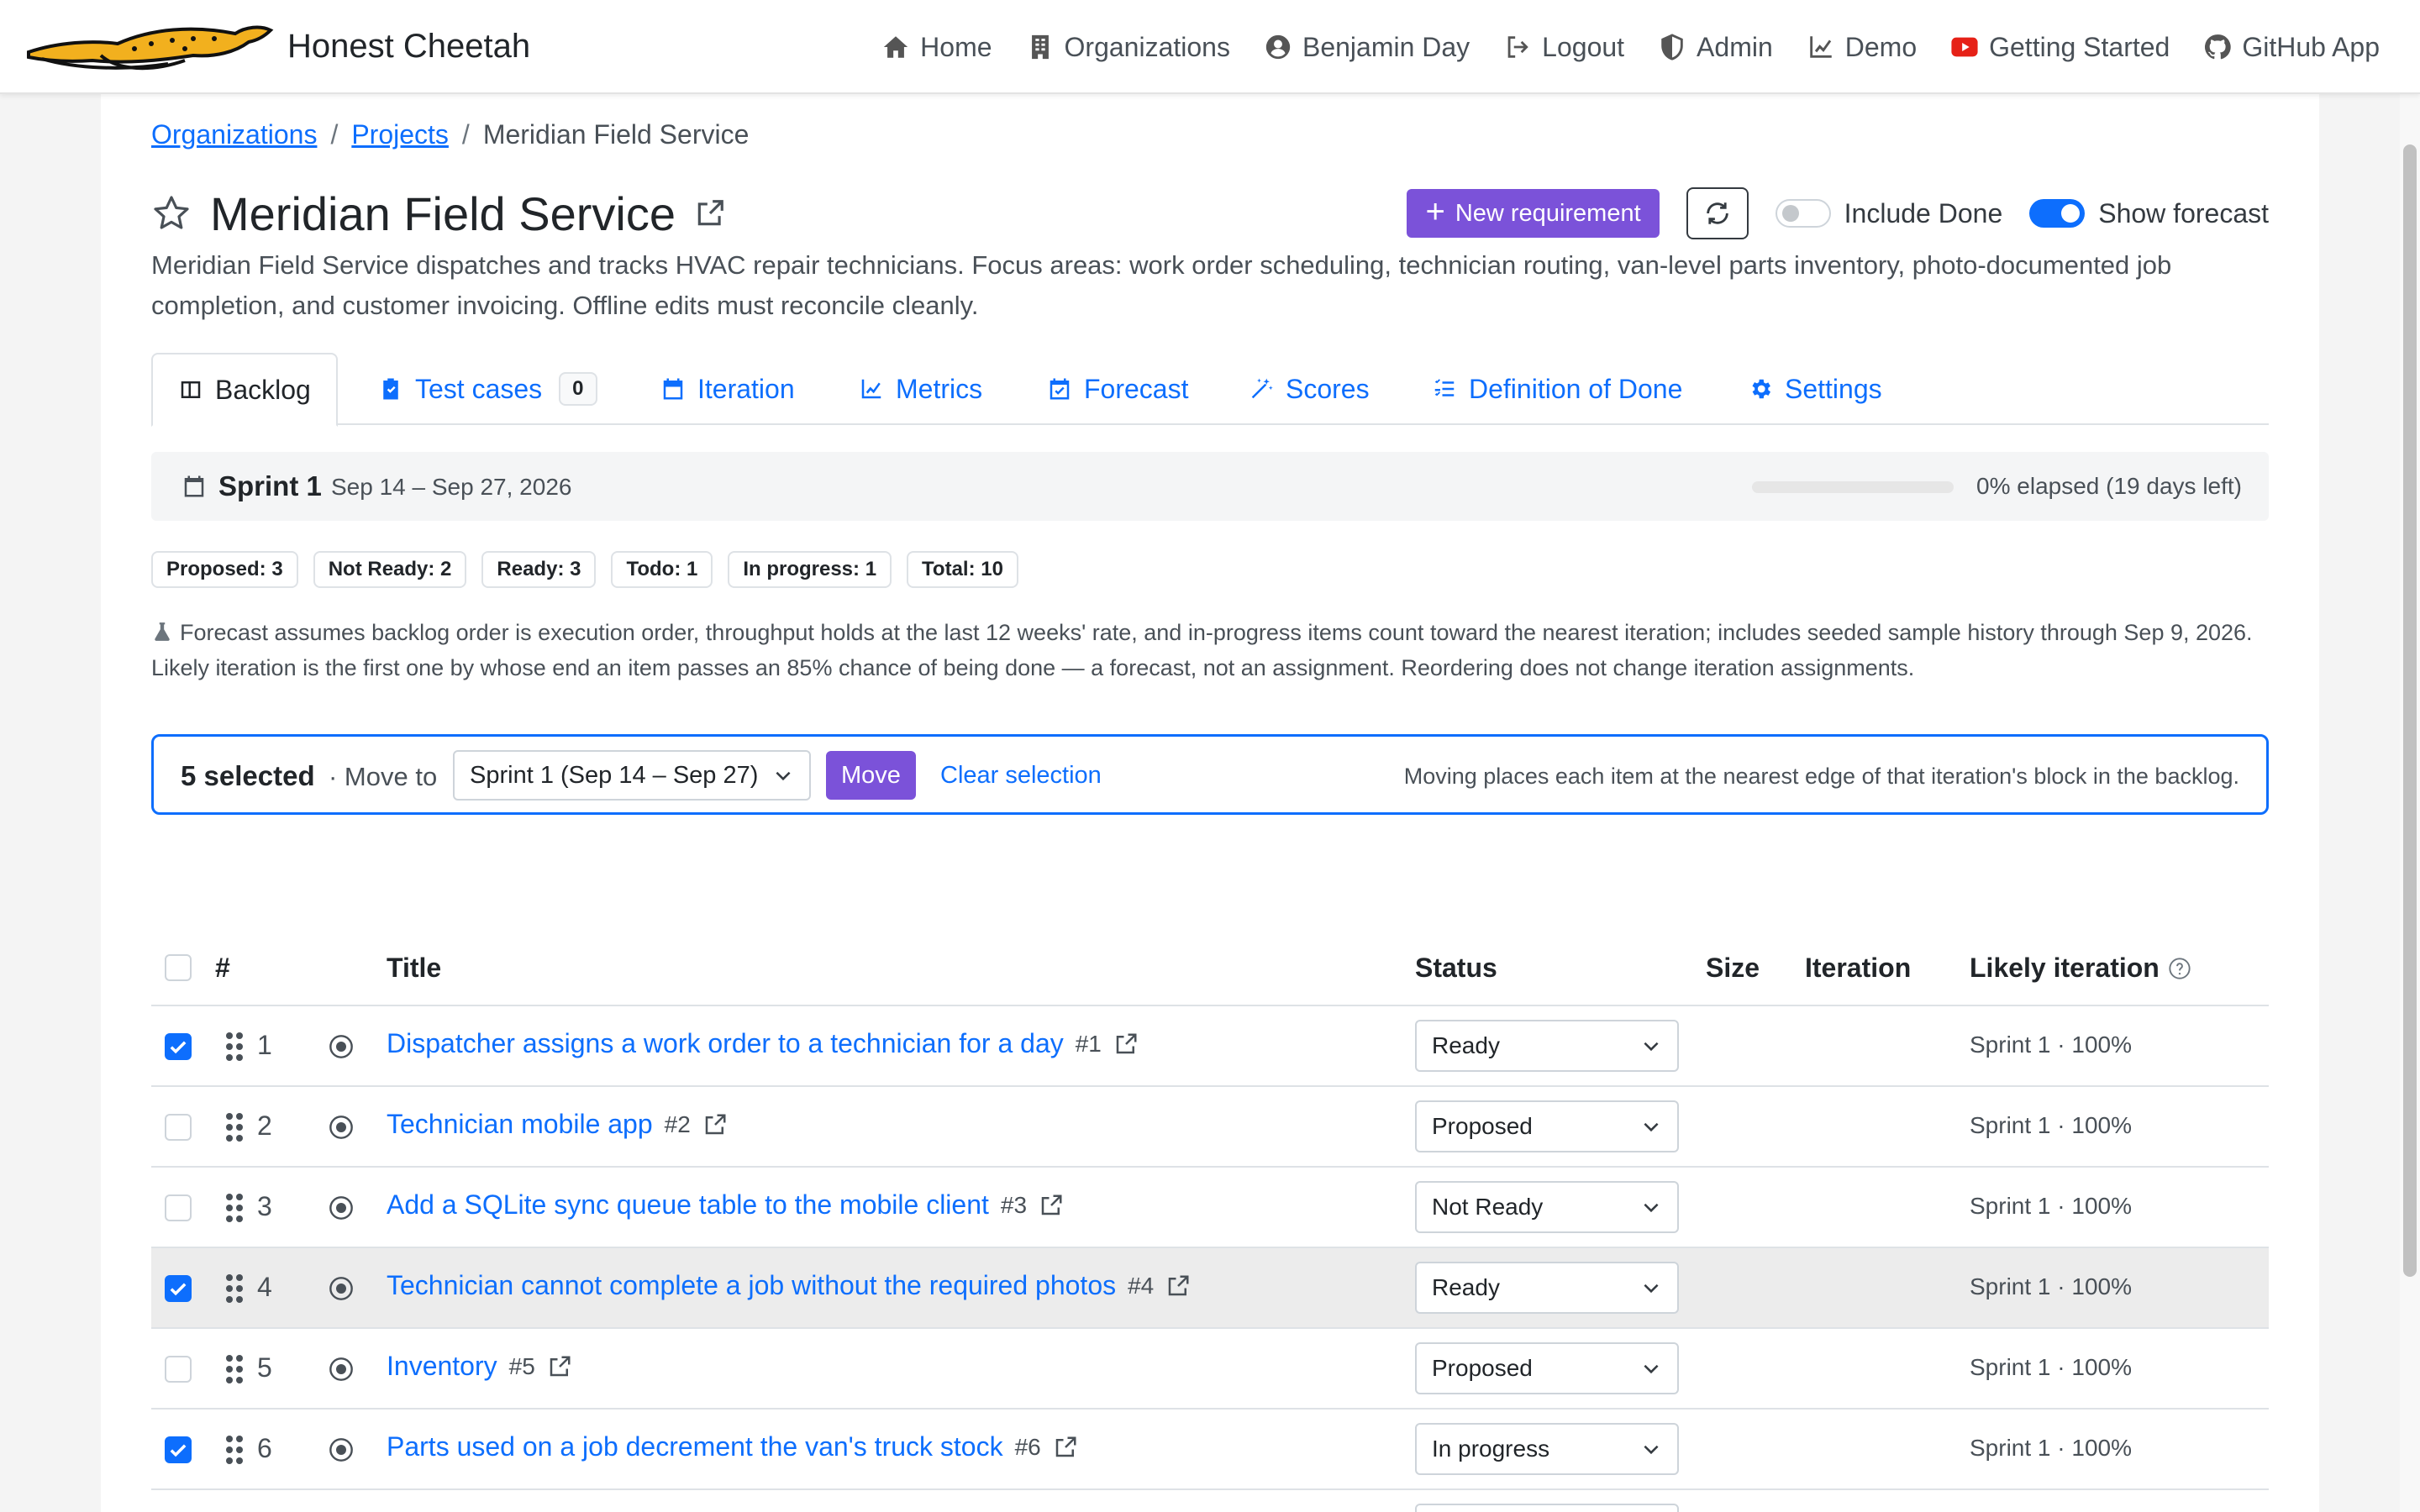 Image resolution: width=2420 pixels, height=1512 pixels. I want to click on scrollbar-thumb, so click(2410, 710).